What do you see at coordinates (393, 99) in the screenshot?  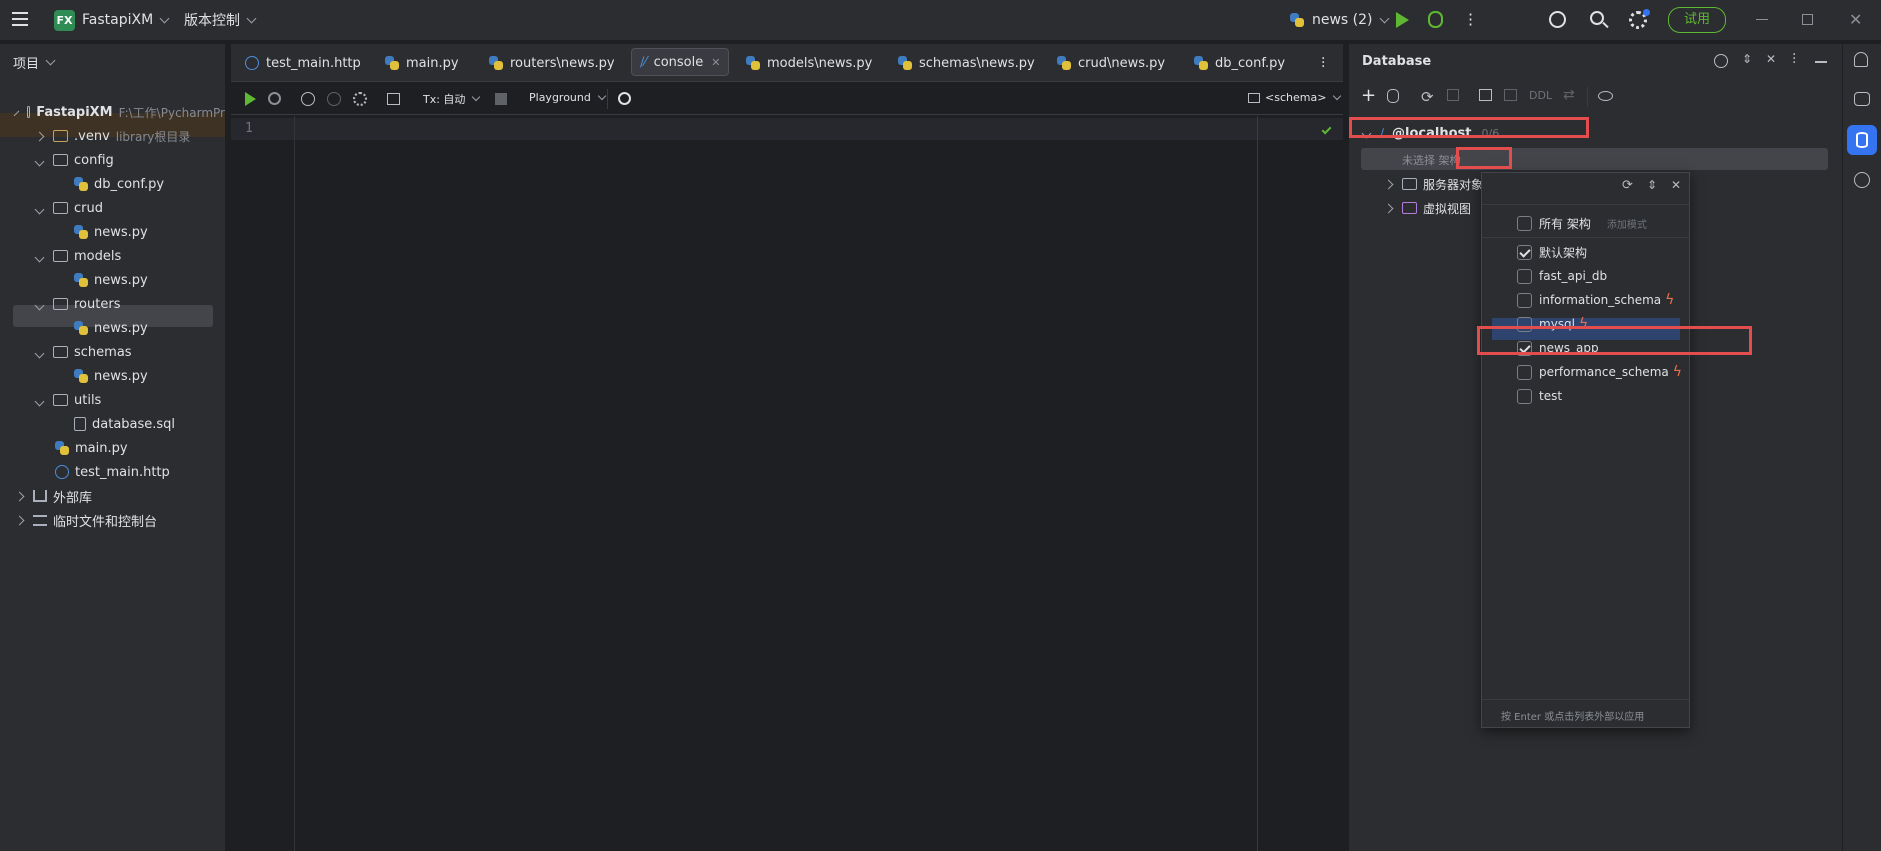 I see `layout-icon` at bounding box center [393, 99].